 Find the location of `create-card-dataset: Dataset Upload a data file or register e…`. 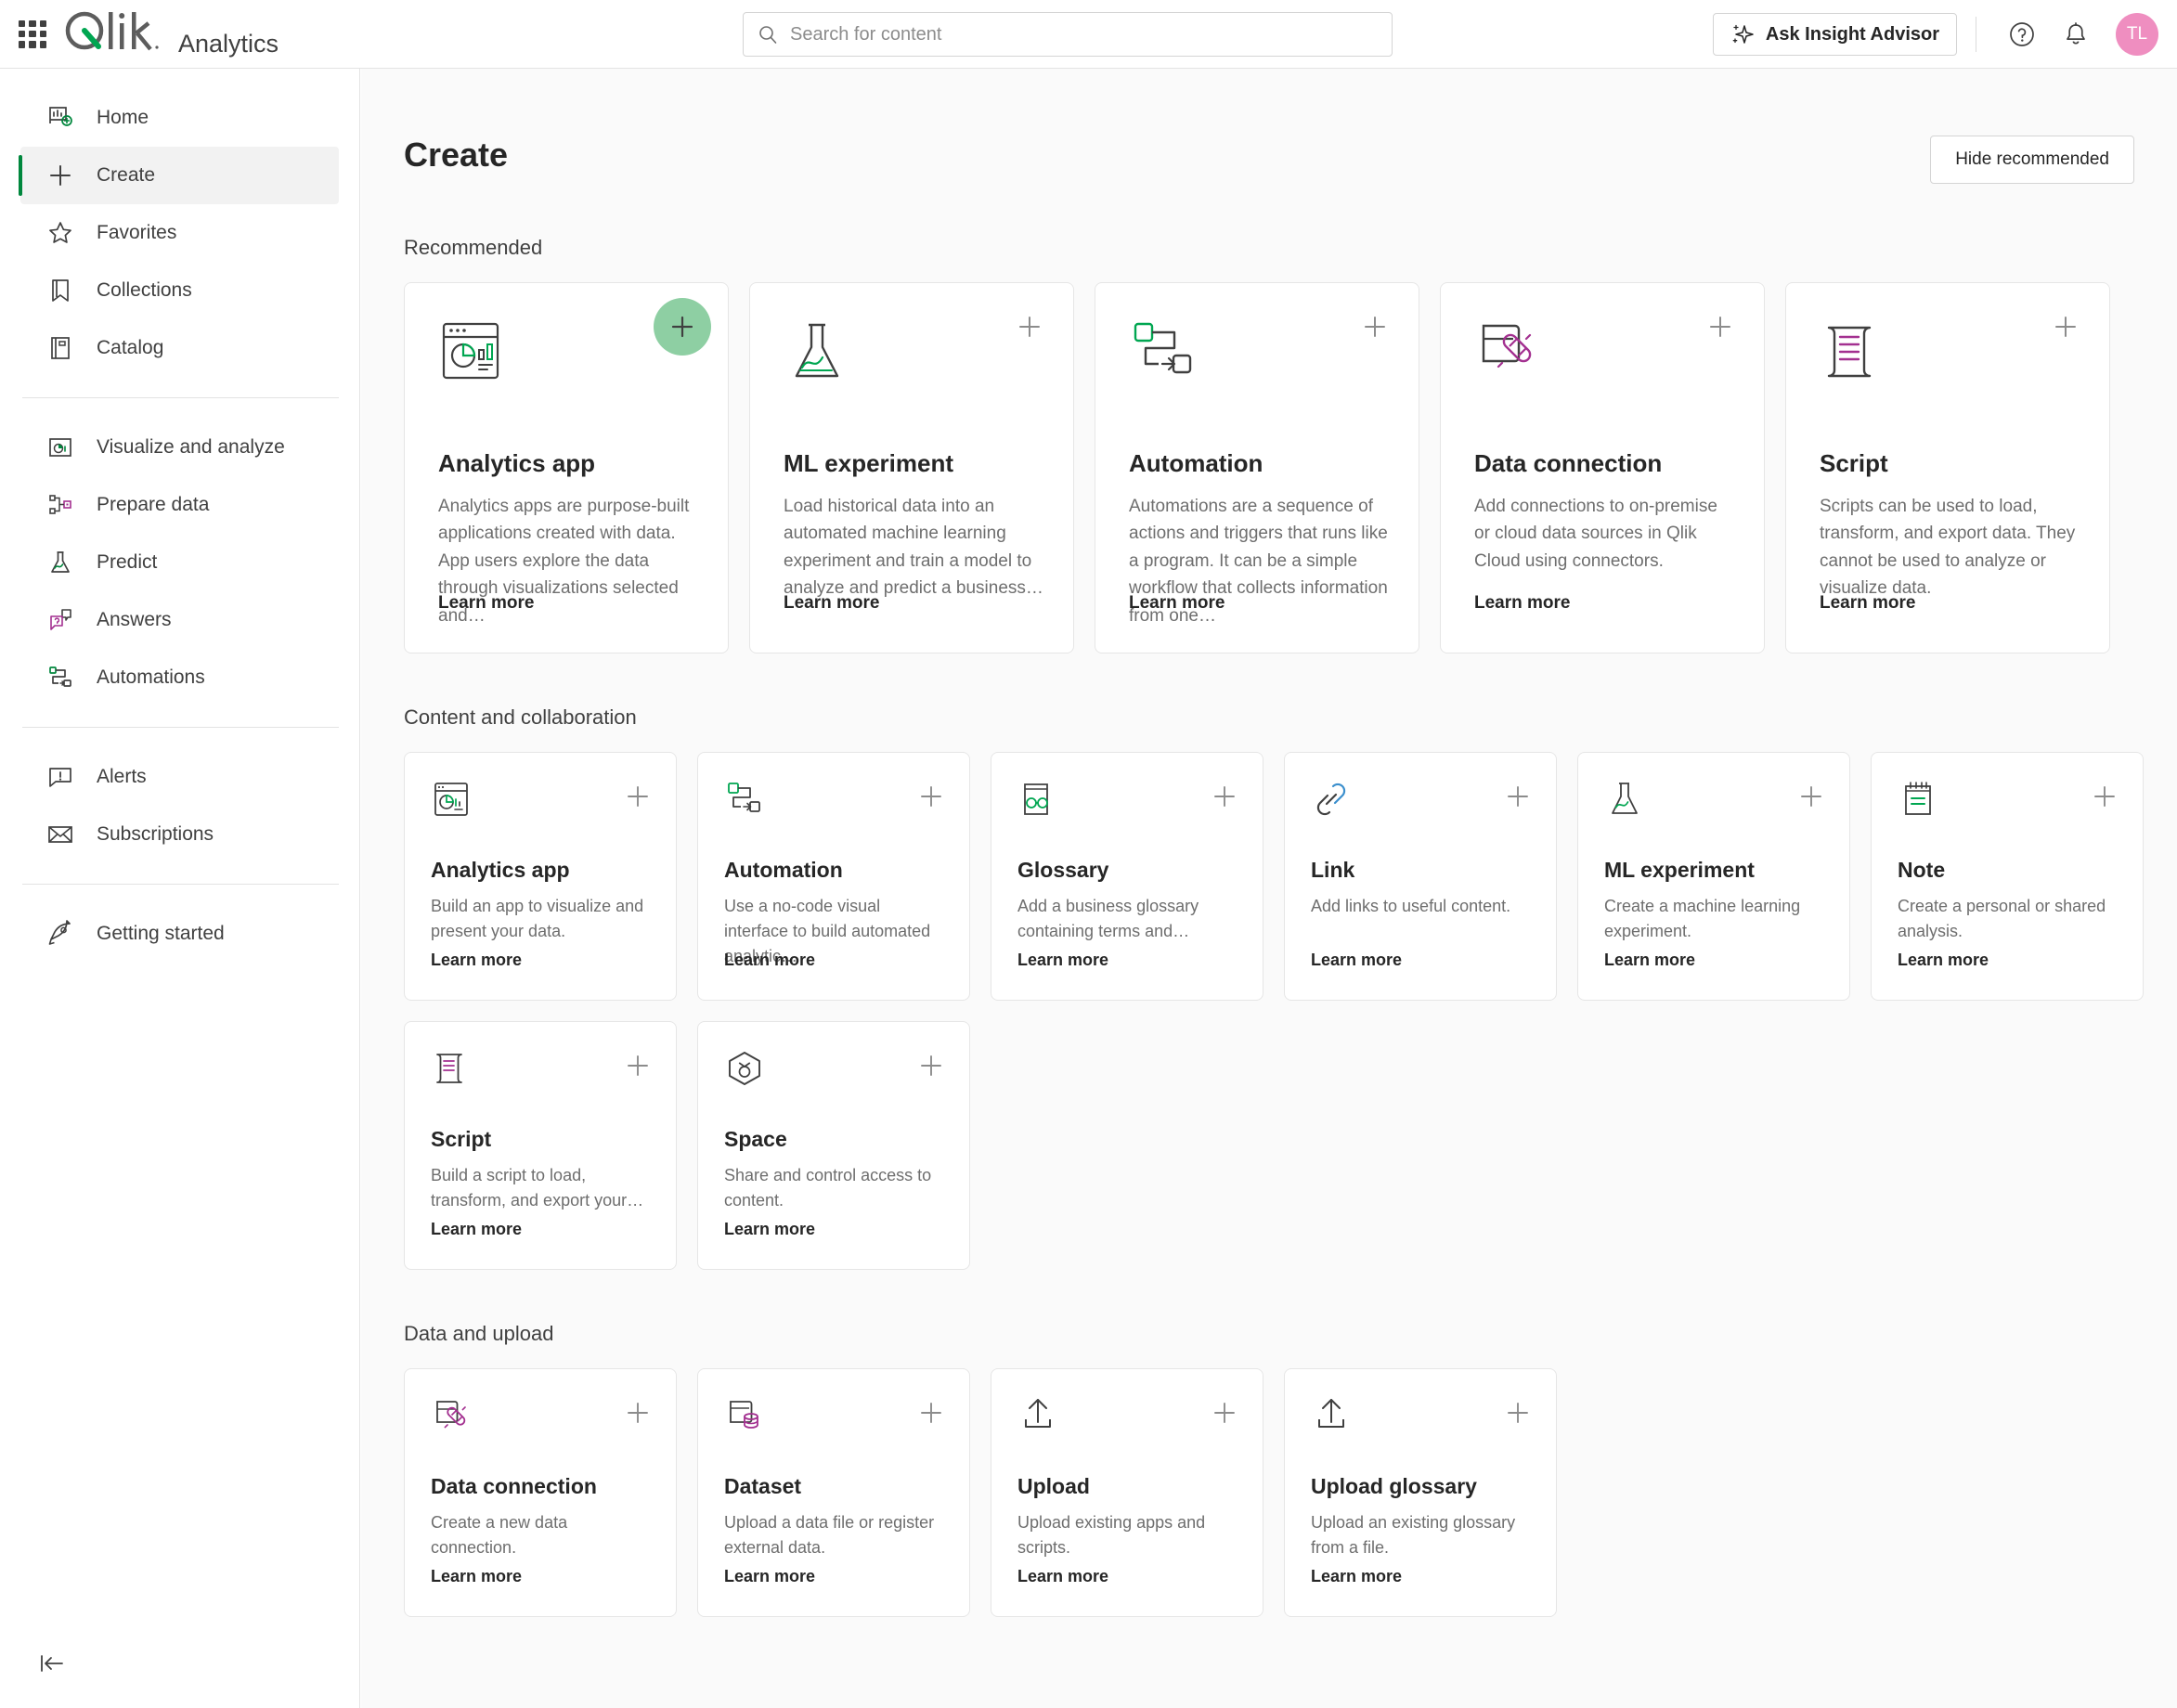

create-card-dataset: Dataset Upload a data file or register e… is located at coordinates (833, 1492).